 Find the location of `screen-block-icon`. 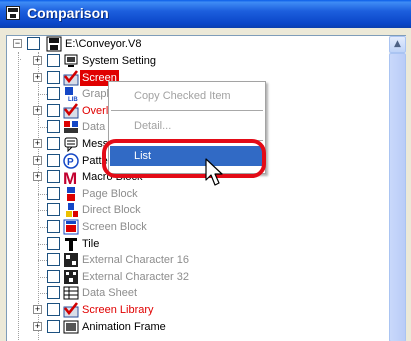

screen-block-icon is located at coordinates (71, 227).